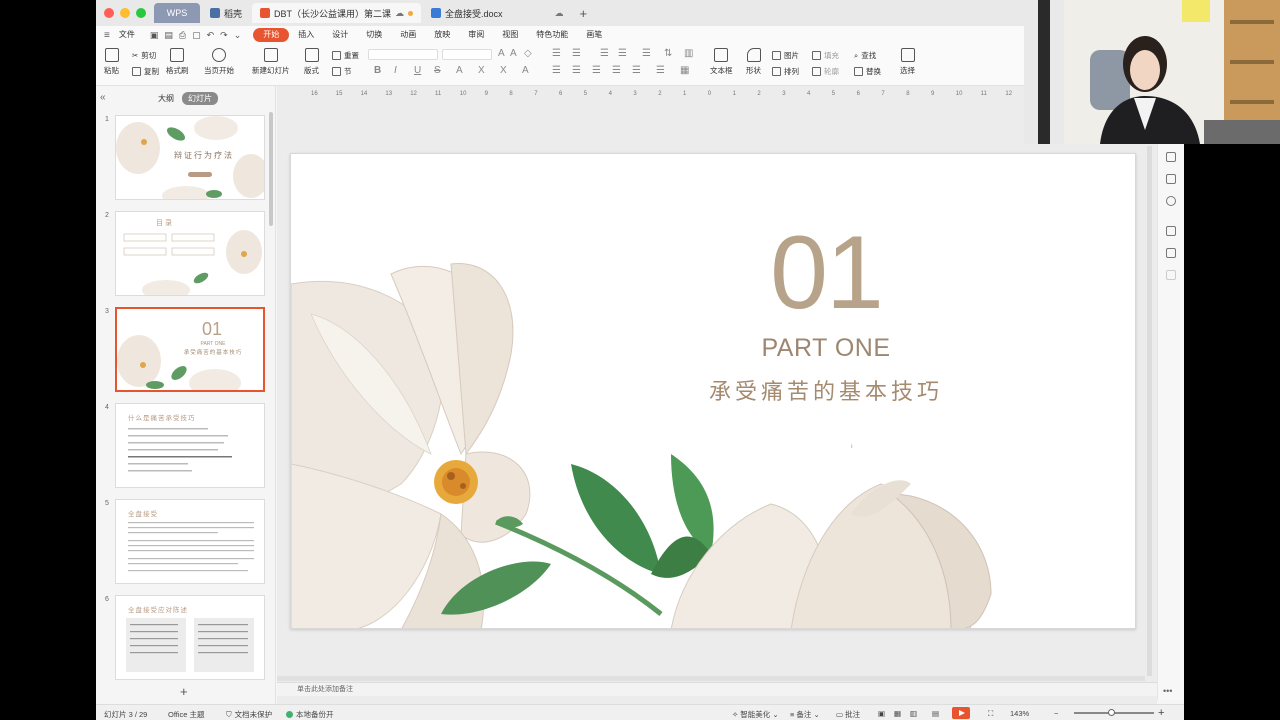 The height and width of the screenshot is (720, 1280). What do you see at coordinates (224, 35) in the screenshot?
I see `redo-icon: ↷` at bounding box center [224, 35].